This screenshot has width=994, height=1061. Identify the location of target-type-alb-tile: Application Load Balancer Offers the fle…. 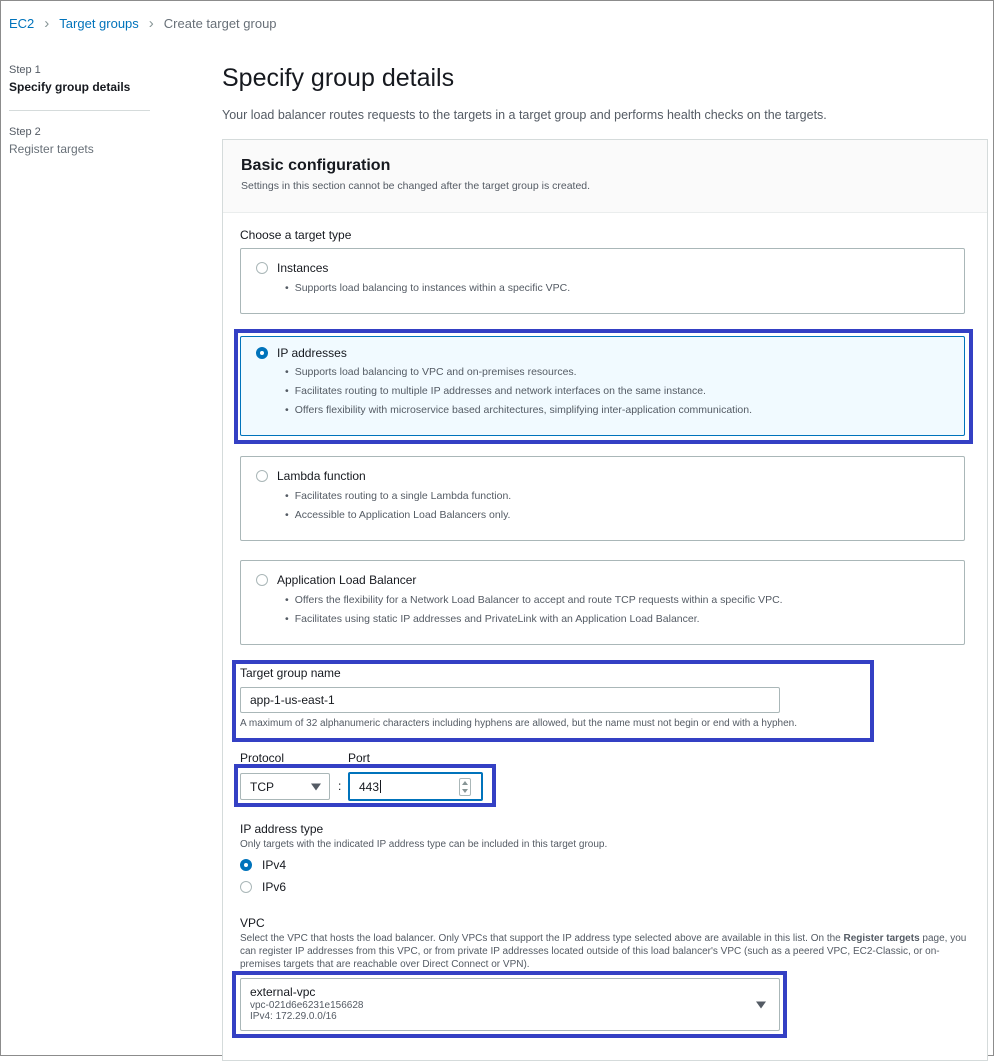
(602, 602).